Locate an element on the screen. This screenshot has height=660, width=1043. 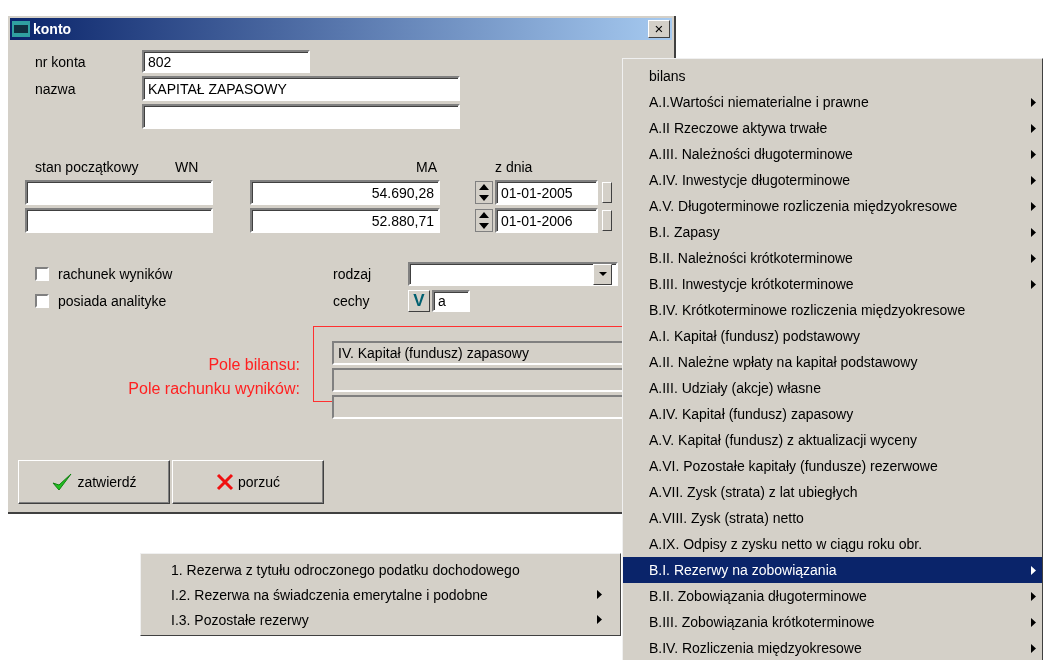
menu-item: I.2. Rezerwa na świadczenia emerytalne i podobne is located at coordinates (374, 594).